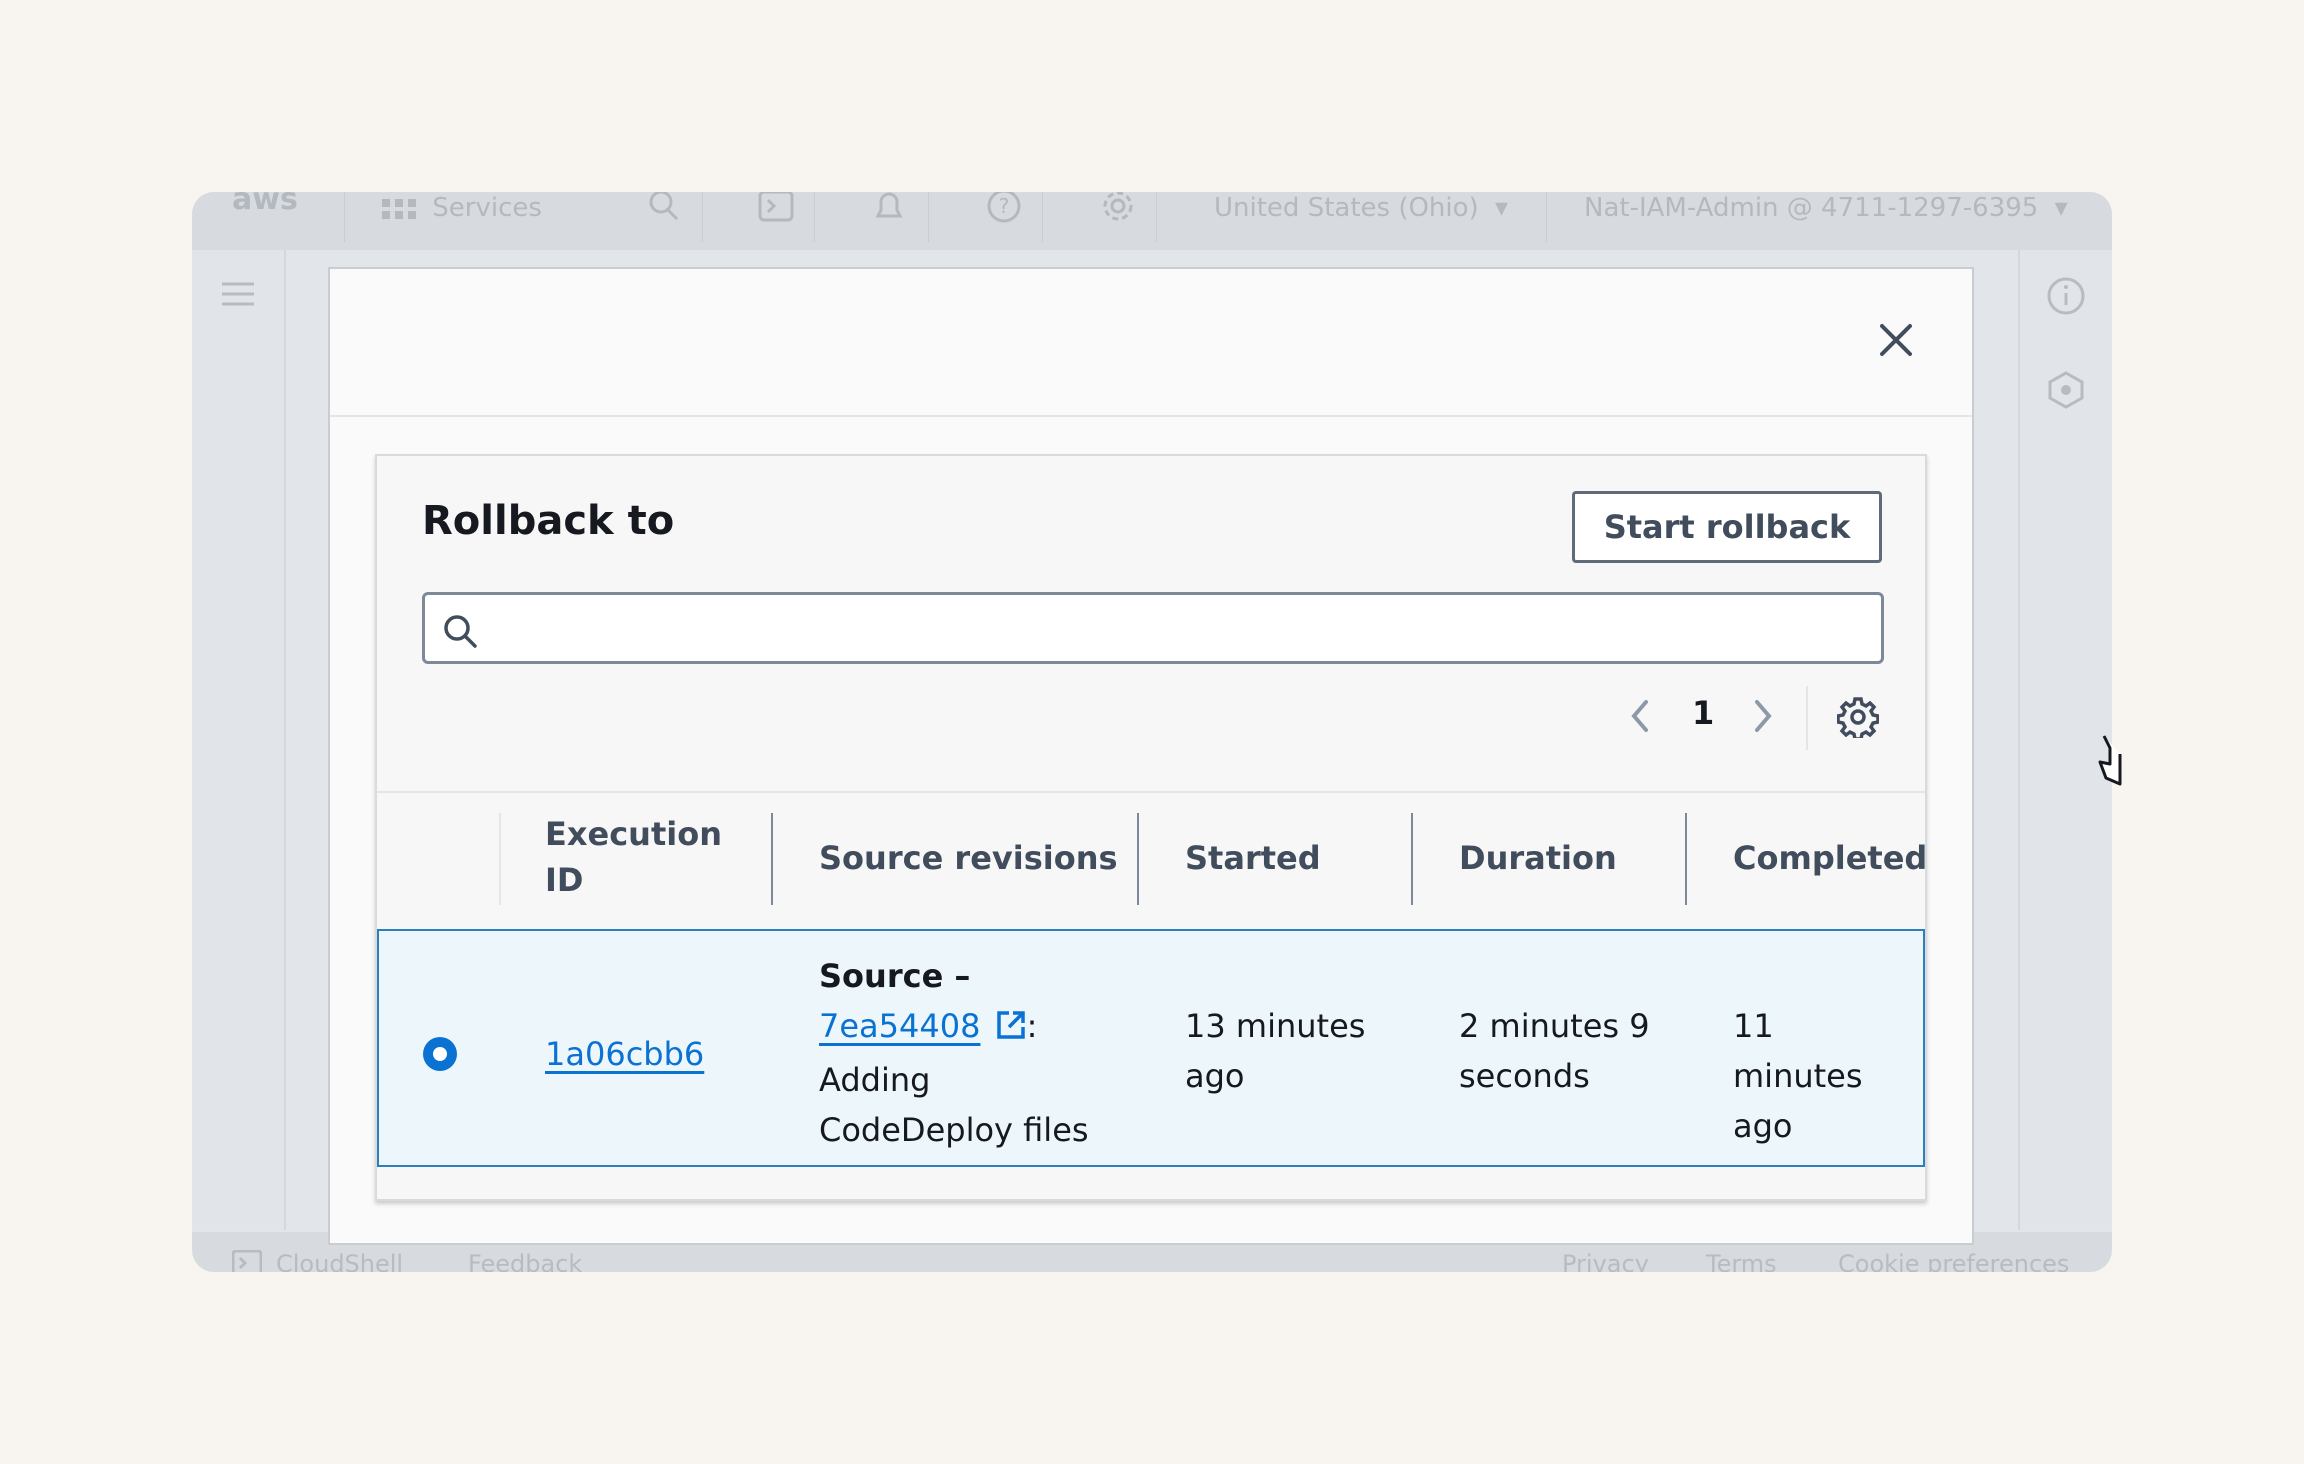  I want to click on completed-cell: 11 minutes ago, so click(1798, 1076).